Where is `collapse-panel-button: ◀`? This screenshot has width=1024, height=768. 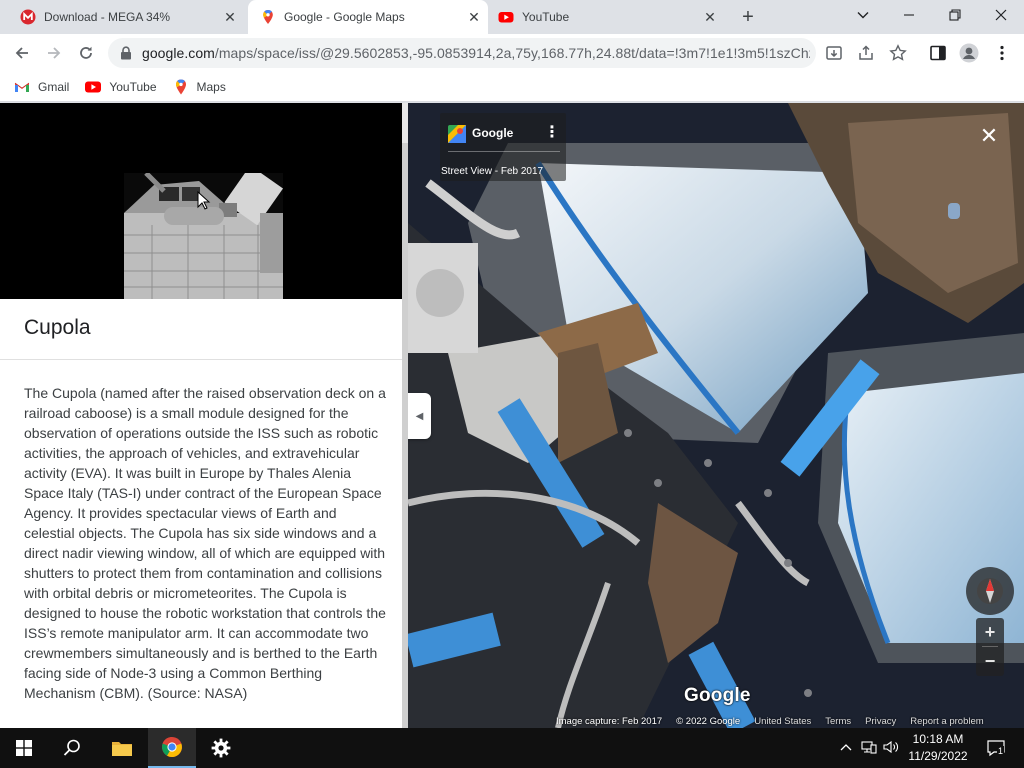
collapse-panel-button: ◀ is located at coordinates (419, 416).